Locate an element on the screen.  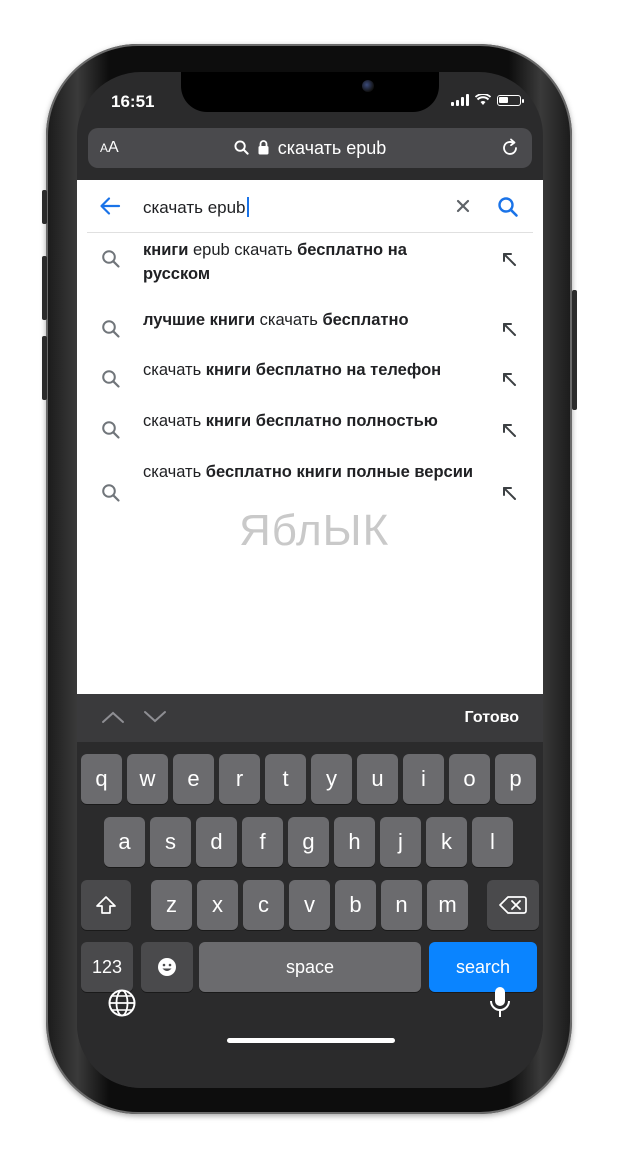
key-r: r is located at coordinates (239, 779).